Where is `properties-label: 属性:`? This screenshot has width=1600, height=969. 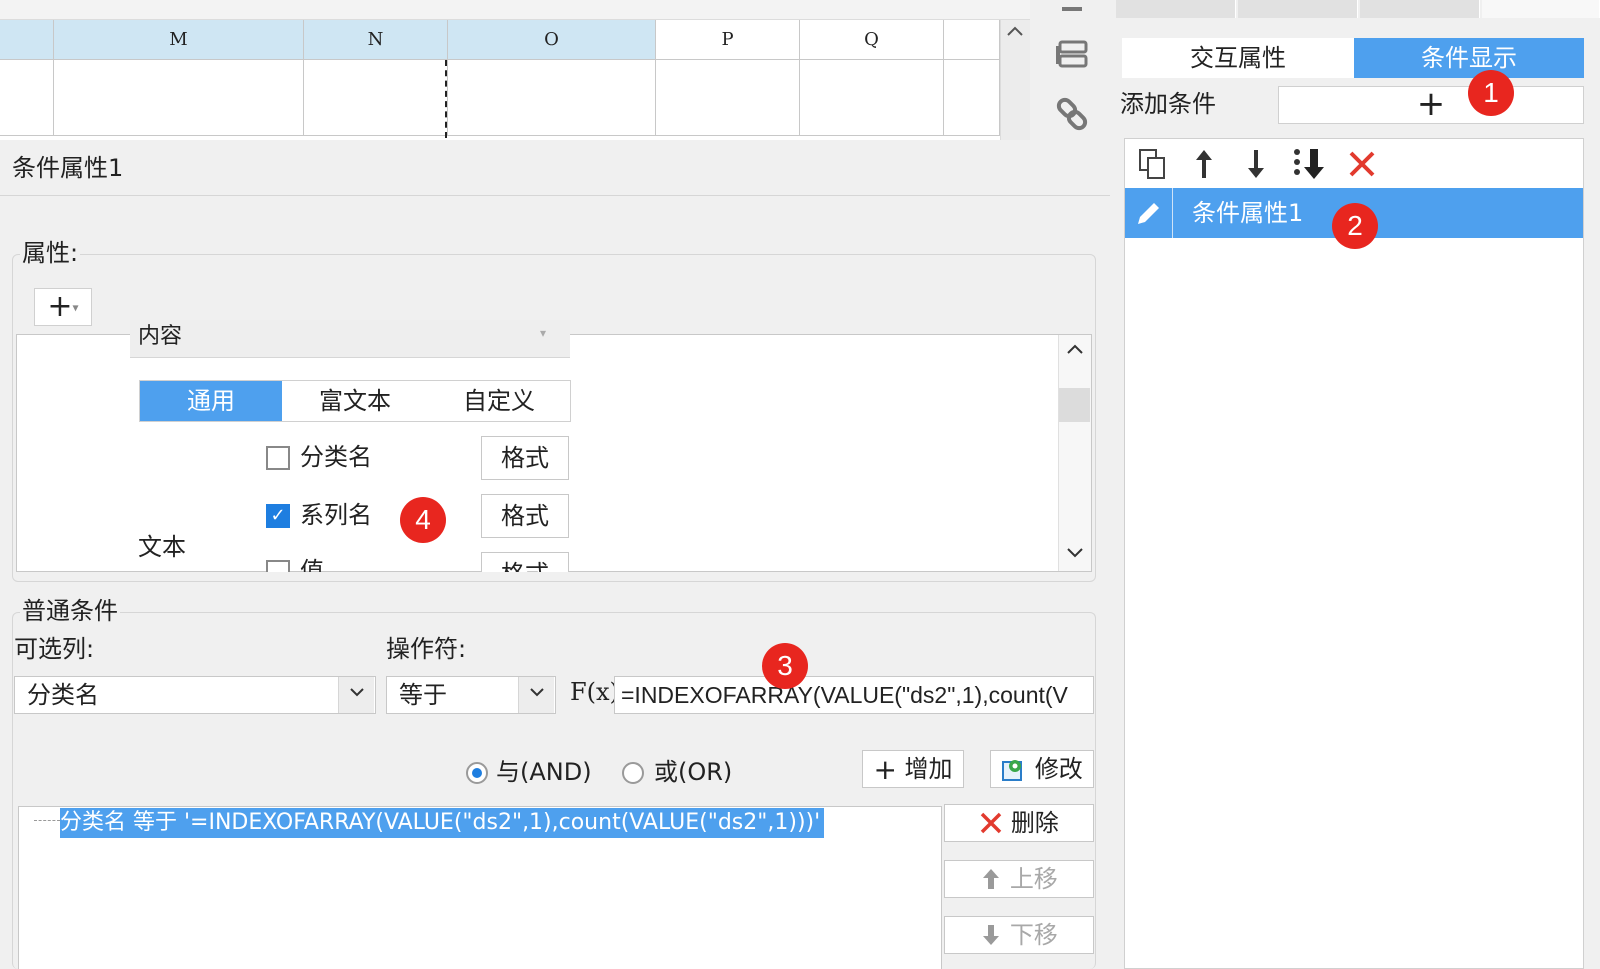 properties-label: 属性: is located at coordinates (50, 253).